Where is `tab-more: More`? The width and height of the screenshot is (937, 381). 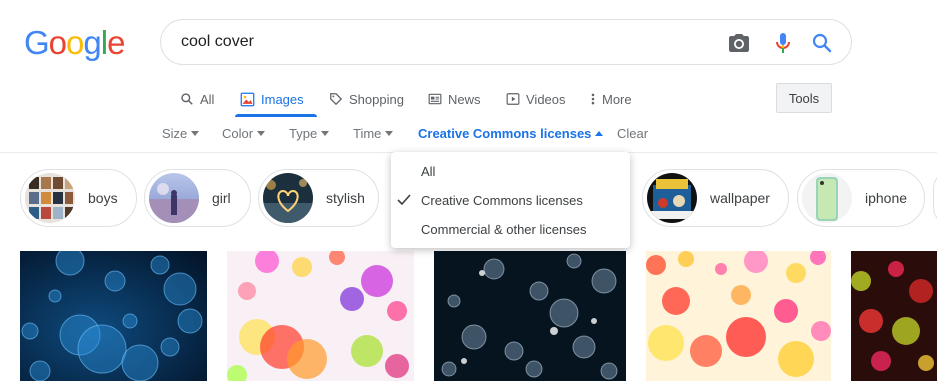 tab-more: More is located at coordinates (611, 99).